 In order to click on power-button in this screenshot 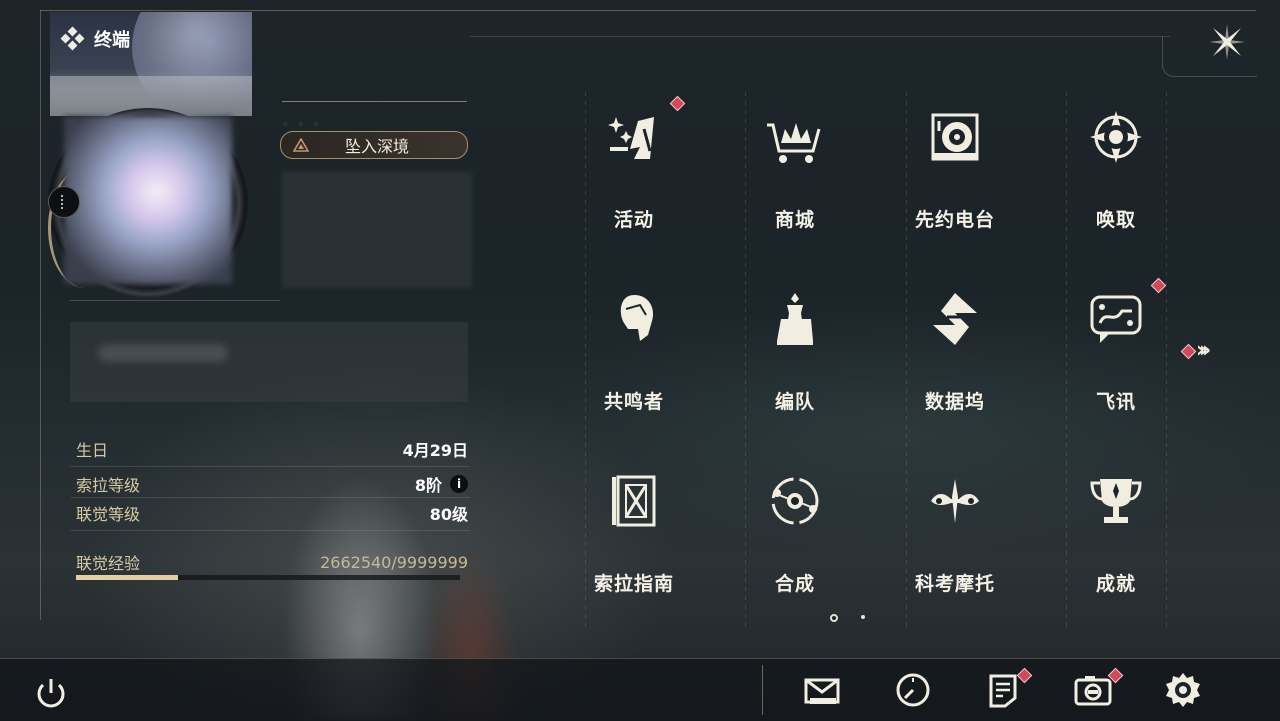, I will do `click(51, 693)`.